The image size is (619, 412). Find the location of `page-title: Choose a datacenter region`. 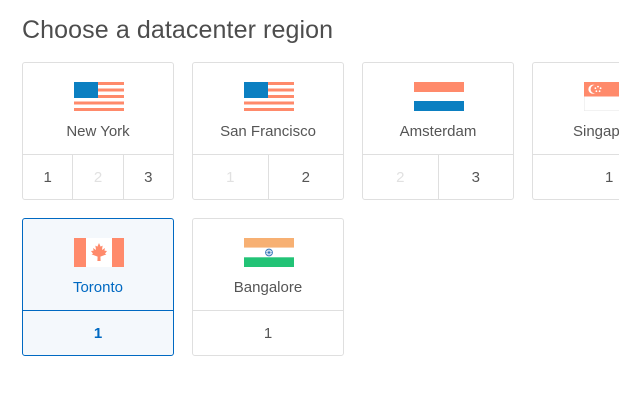

page-title: Choose a datacenter region is located at coordinates (178, 30).